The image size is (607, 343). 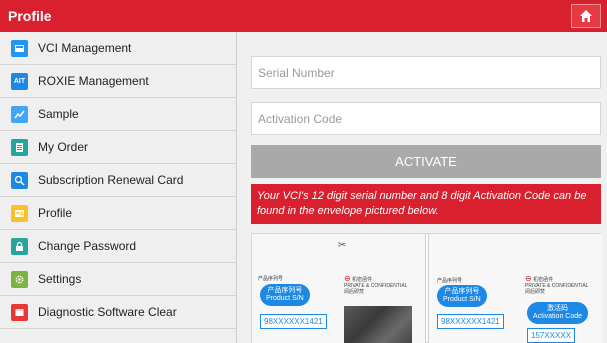 I want to click on serial-number-input, so click(x=429, y=72).